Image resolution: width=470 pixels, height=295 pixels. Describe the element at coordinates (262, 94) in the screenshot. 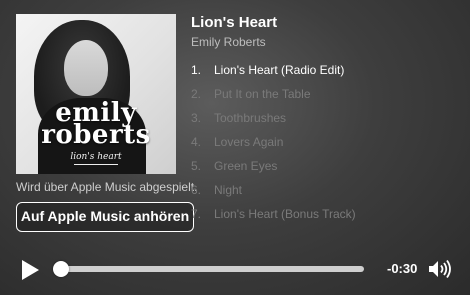

I see `track-title: Put It on the Table` at that location.